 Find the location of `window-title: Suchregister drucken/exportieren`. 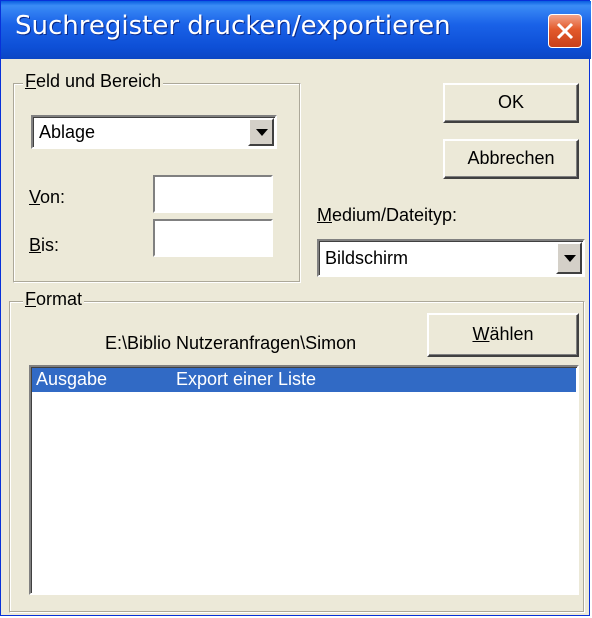

window-title: Suchregister drucken/exportieren is located at coordinates (233, 26).